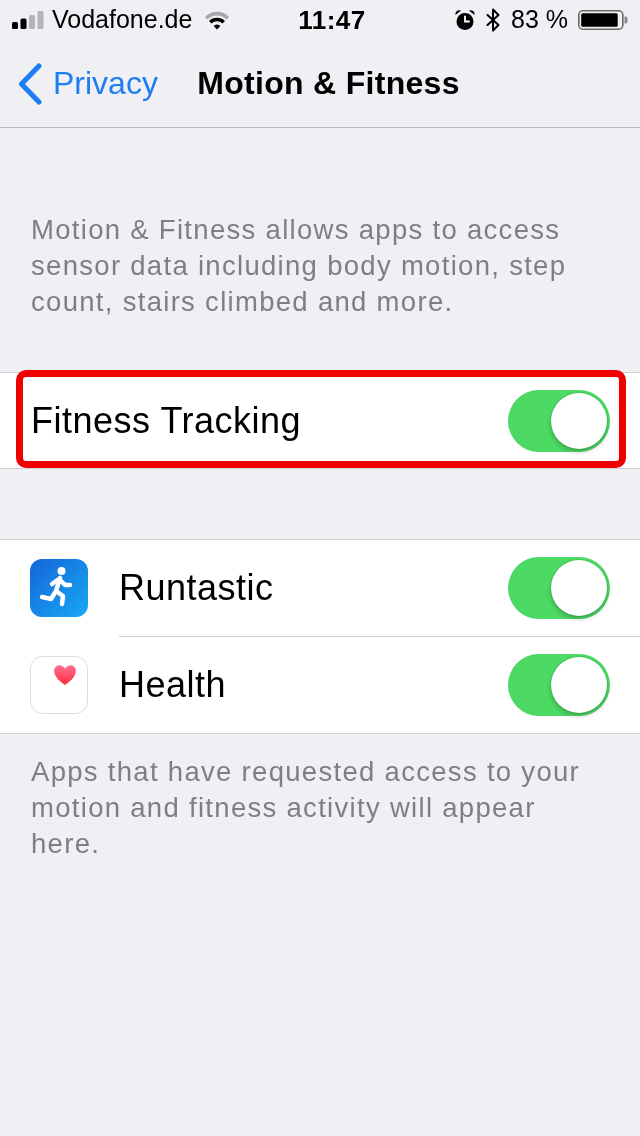 This screenshot has height=1136, width=640. Describe the element at coordinates (328, 83) in the screenshot. I see `screen-title: Motion & Fitness` at that location.